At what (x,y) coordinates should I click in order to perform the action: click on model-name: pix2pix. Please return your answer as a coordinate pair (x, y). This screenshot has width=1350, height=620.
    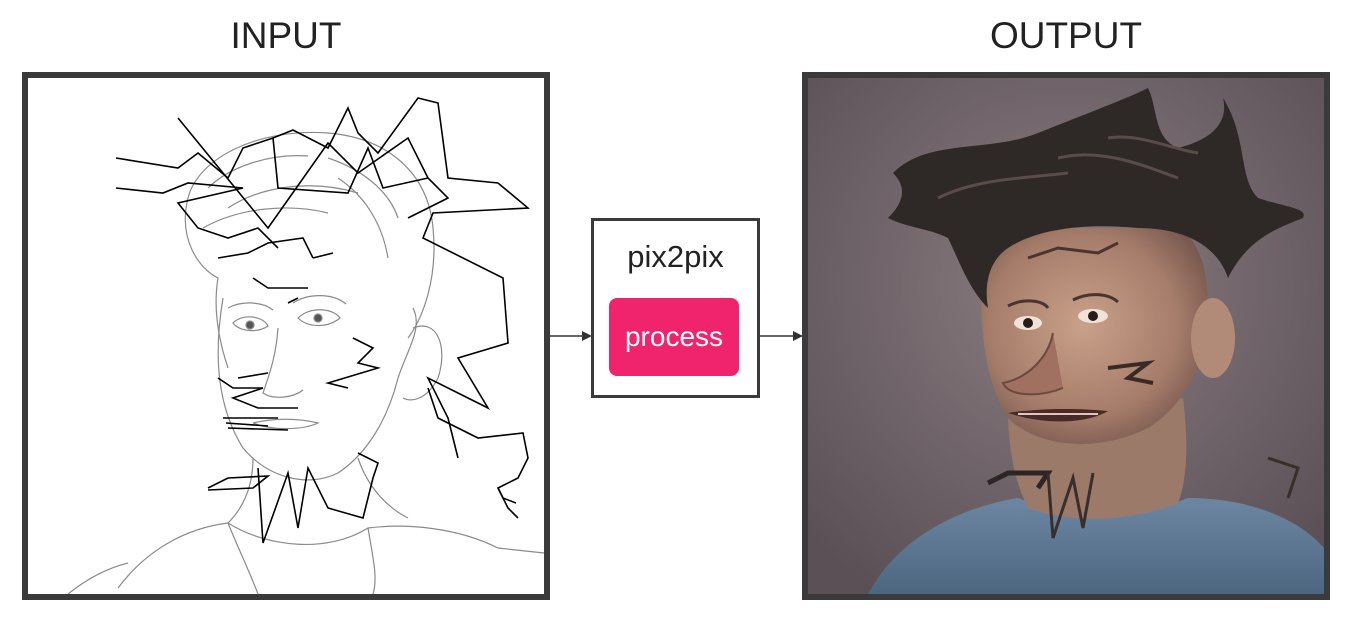
    Looking at the image, I should click on (675, 256).